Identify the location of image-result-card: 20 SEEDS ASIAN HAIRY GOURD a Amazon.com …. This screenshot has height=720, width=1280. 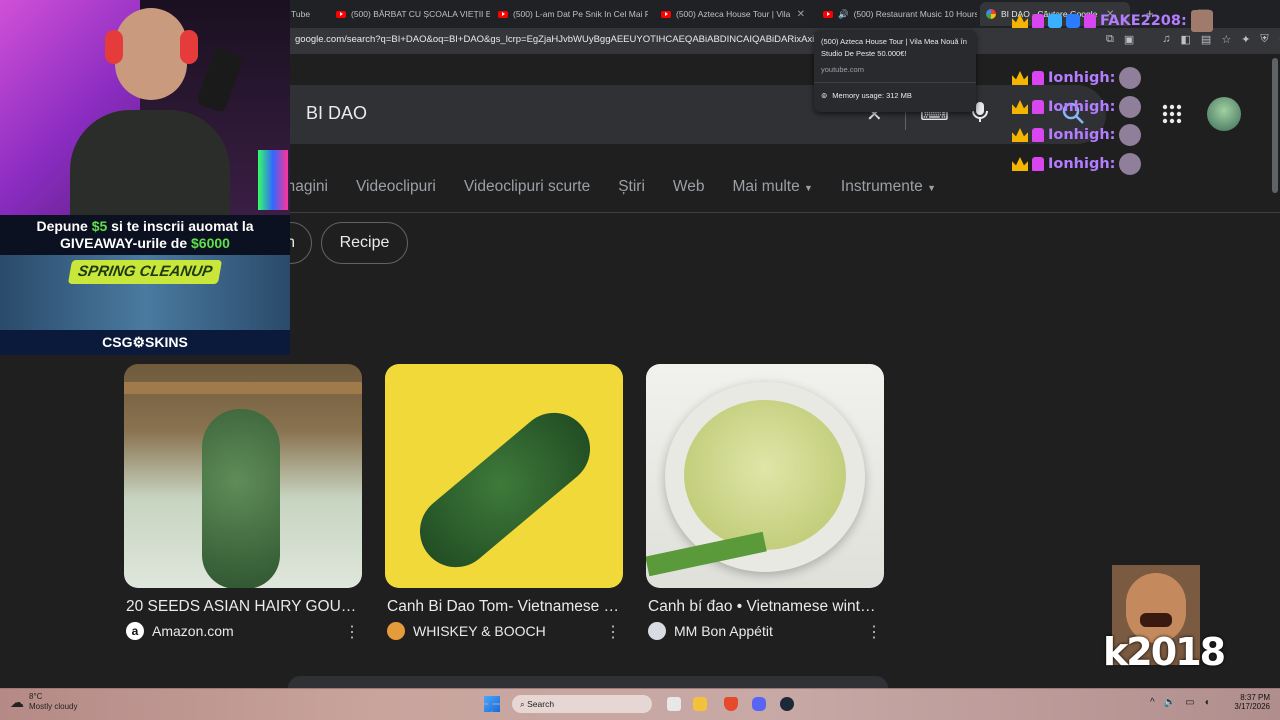
(243, 503).